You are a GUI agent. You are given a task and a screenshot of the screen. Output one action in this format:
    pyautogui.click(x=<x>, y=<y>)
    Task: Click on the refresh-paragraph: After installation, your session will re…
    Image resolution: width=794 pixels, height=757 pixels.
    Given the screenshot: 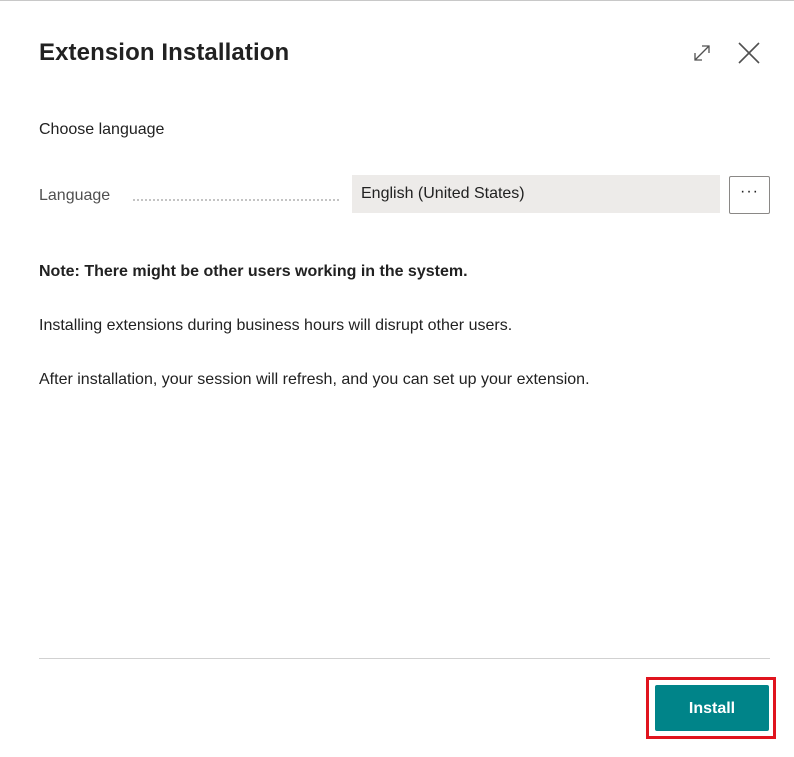 What is the action you would take?
    pyautogui.click(x=314, y=379)
    